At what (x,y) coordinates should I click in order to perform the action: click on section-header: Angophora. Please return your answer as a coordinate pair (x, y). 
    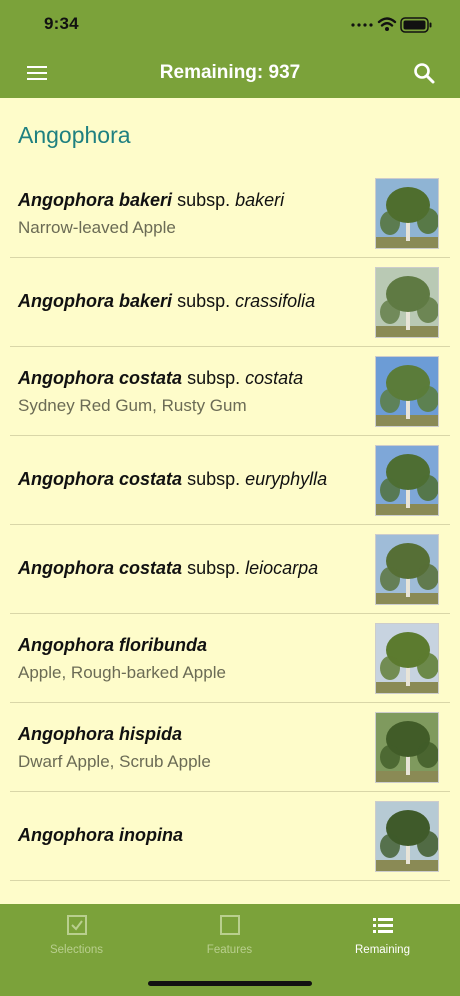
    Looking at the image, I should click on (74, 135).